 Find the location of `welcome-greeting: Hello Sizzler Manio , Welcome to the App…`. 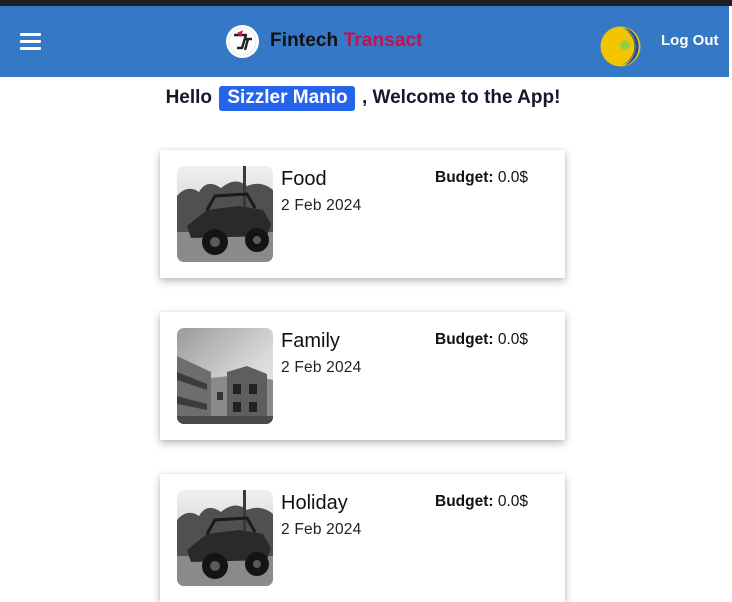

welcome-greeting: Hello Sizzler Manio , Welcome to the App… is located at coordinates (363, 98).